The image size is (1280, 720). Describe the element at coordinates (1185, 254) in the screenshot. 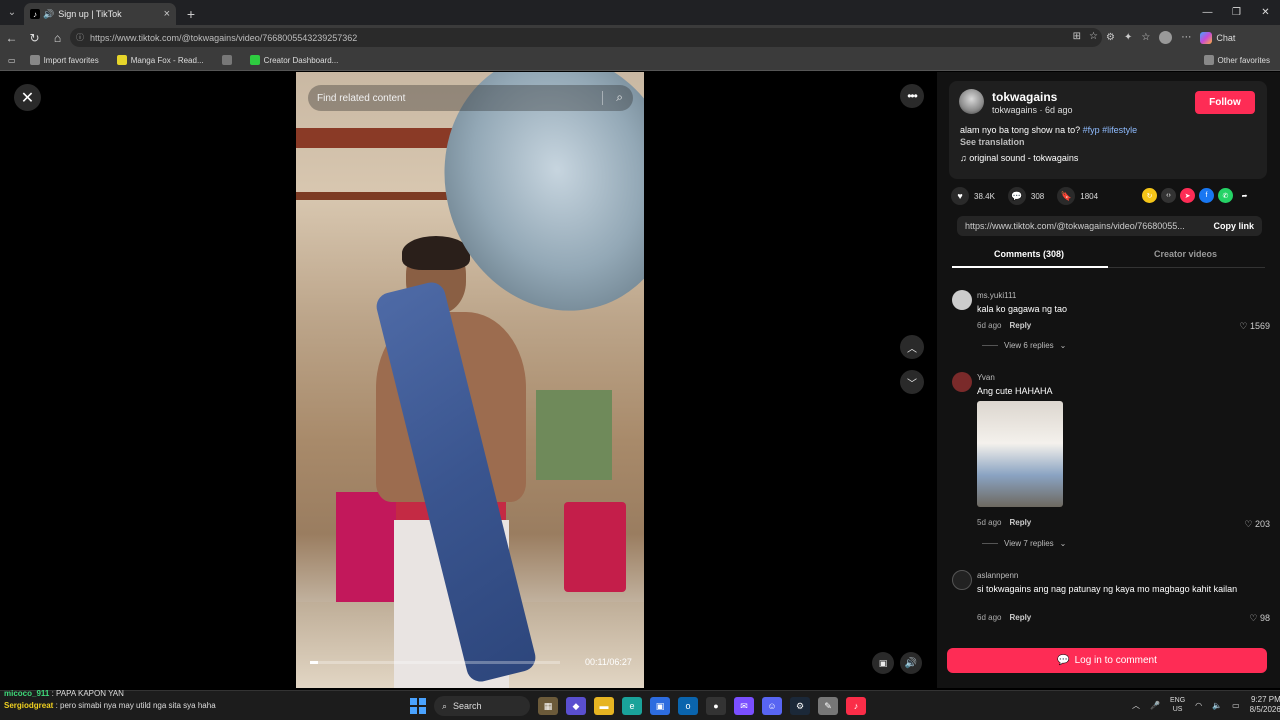

I see `tab-creator-videos: Creator videos` at that location.